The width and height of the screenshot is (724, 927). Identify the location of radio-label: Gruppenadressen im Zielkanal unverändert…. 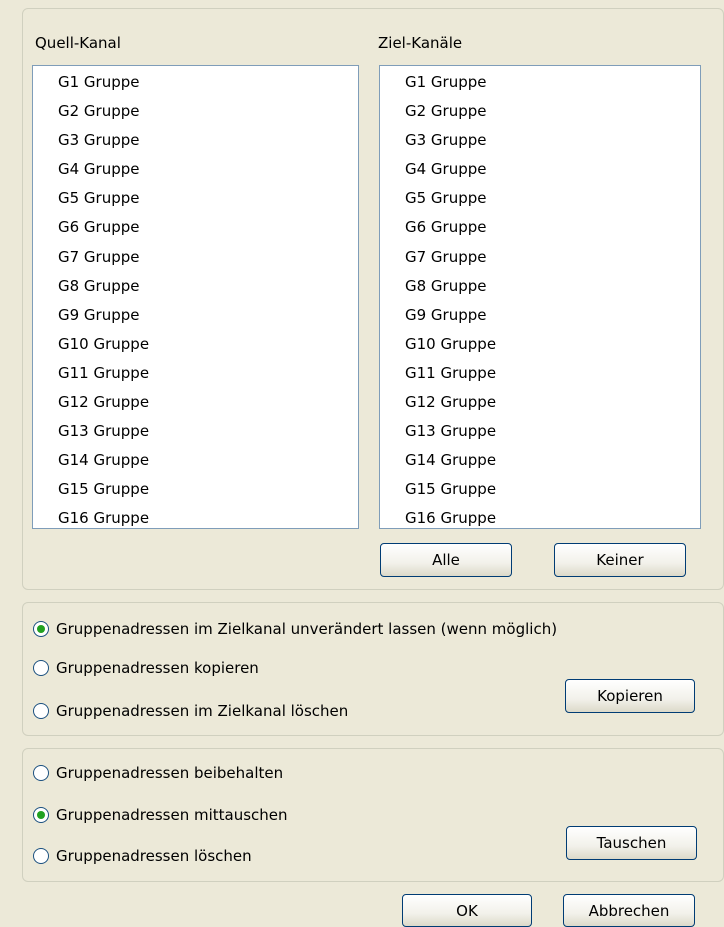
(307, 629).